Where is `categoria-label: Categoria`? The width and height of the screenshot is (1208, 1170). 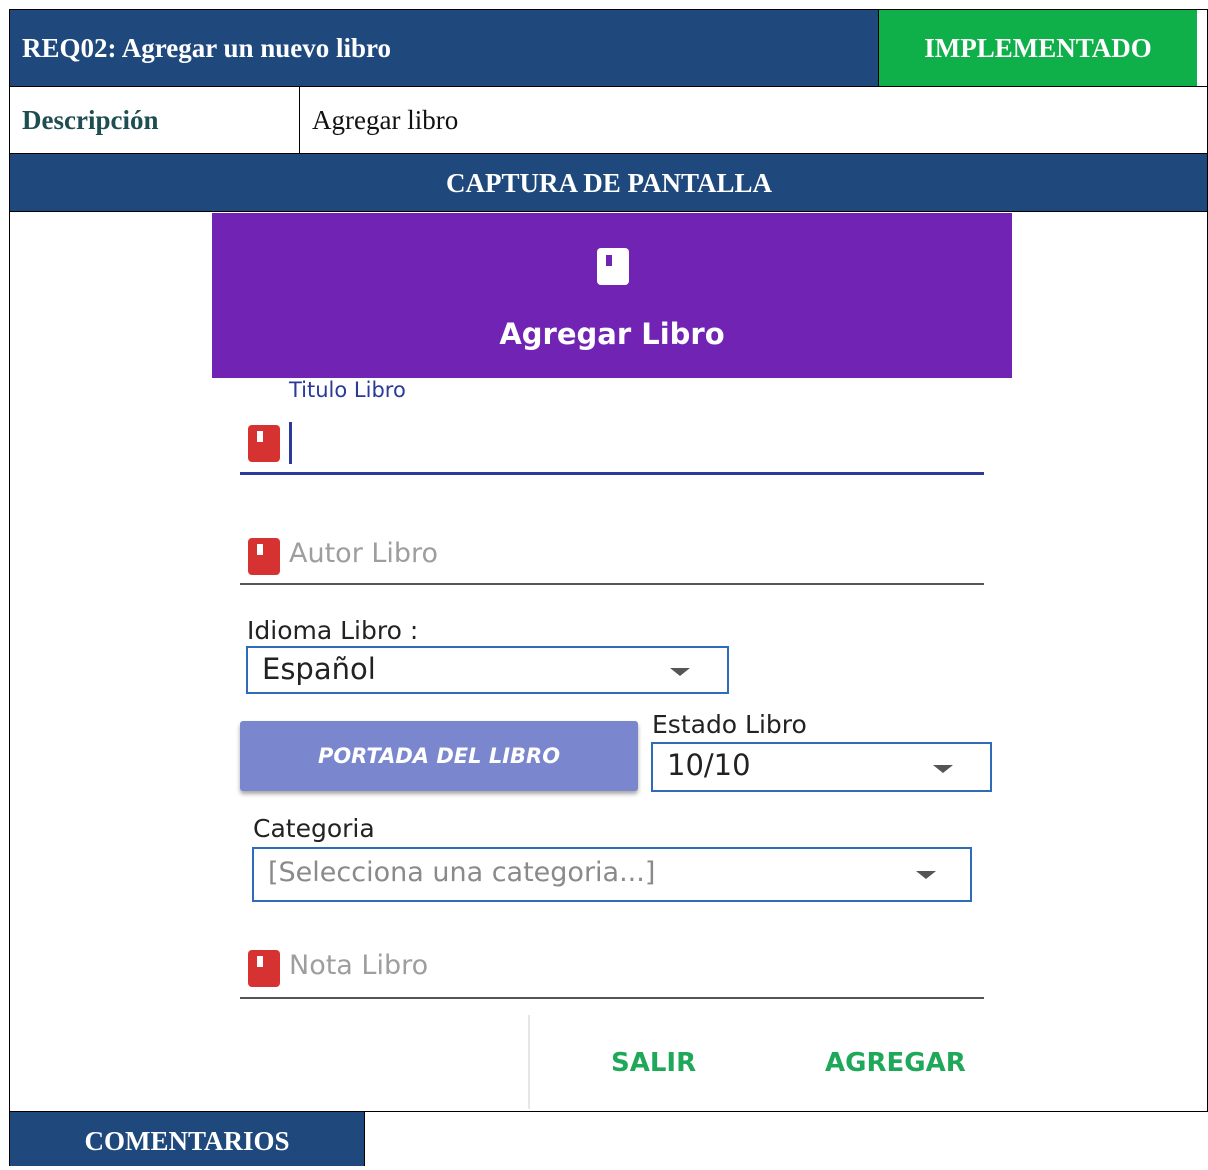 categoria-label: Categoria is located at coordinates (314, 828).